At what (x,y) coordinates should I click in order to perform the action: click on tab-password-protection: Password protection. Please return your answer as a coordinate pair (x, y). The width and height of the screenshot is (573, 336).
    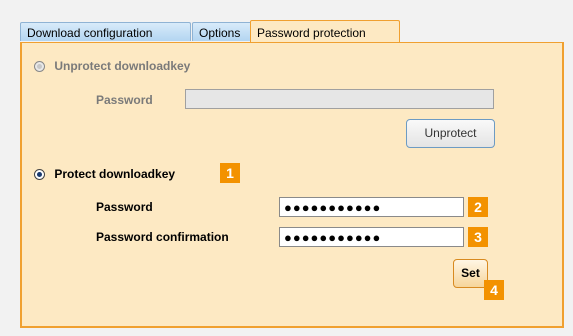
    Looking at the image, I should click on (325, 31).